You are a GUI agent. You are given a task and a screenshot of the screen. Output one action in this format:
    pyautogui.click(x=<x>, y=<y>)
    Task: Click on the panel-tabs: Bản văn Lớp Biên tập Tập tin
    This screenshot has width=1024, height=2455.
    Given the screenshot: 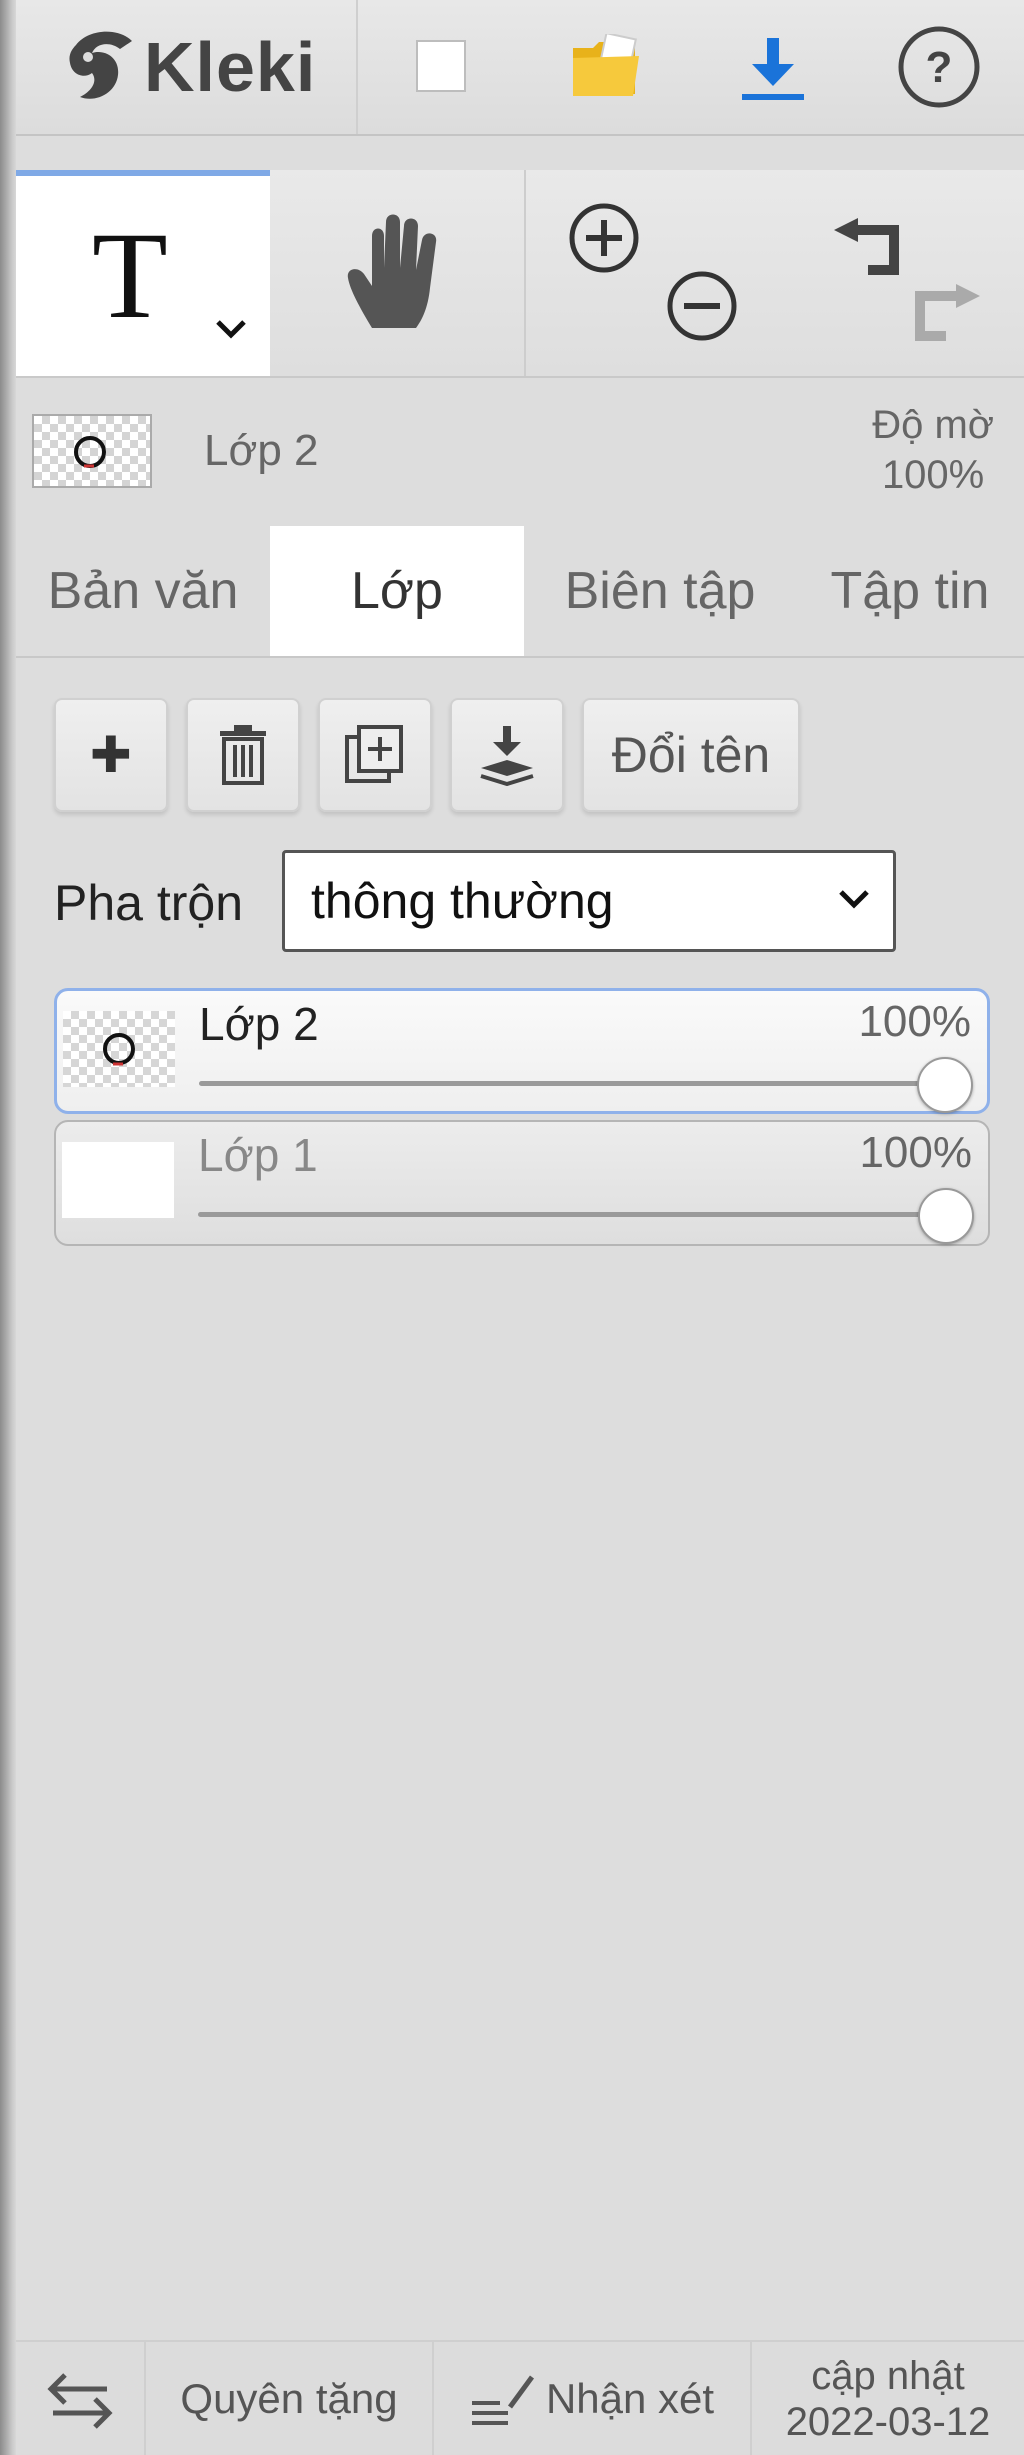 What is the action you would take?
    pyautogui.click(x=520, y=592)
    